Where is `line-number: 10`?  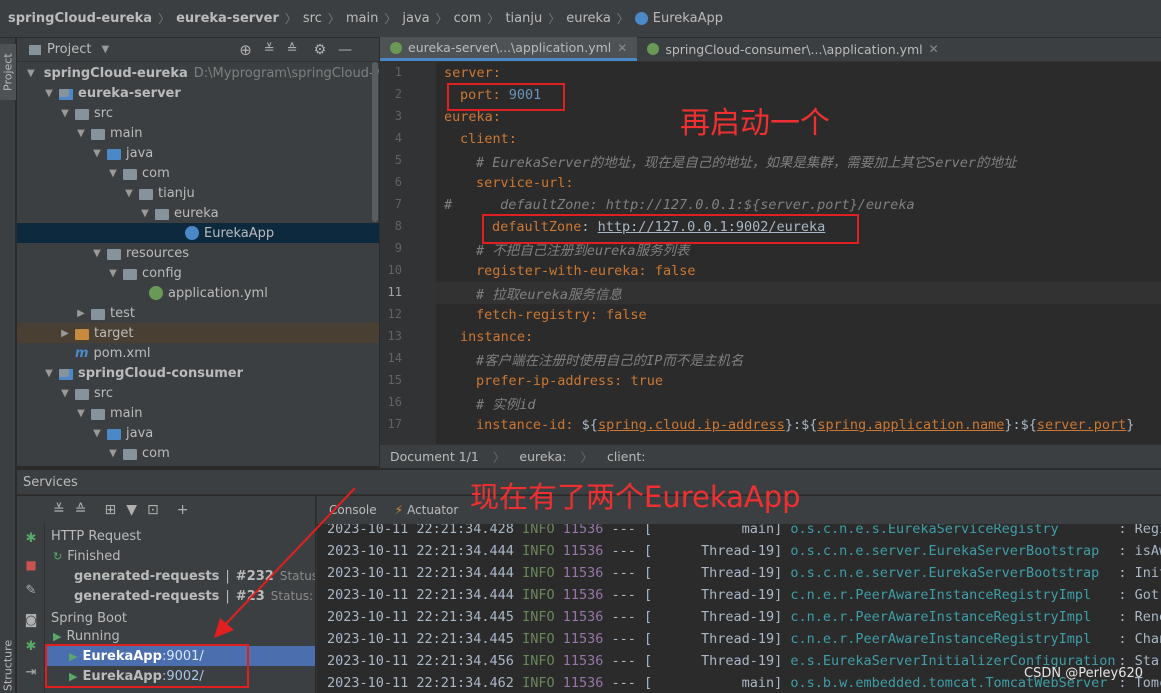 line-number: 10 is located at coordinates (394, 270).